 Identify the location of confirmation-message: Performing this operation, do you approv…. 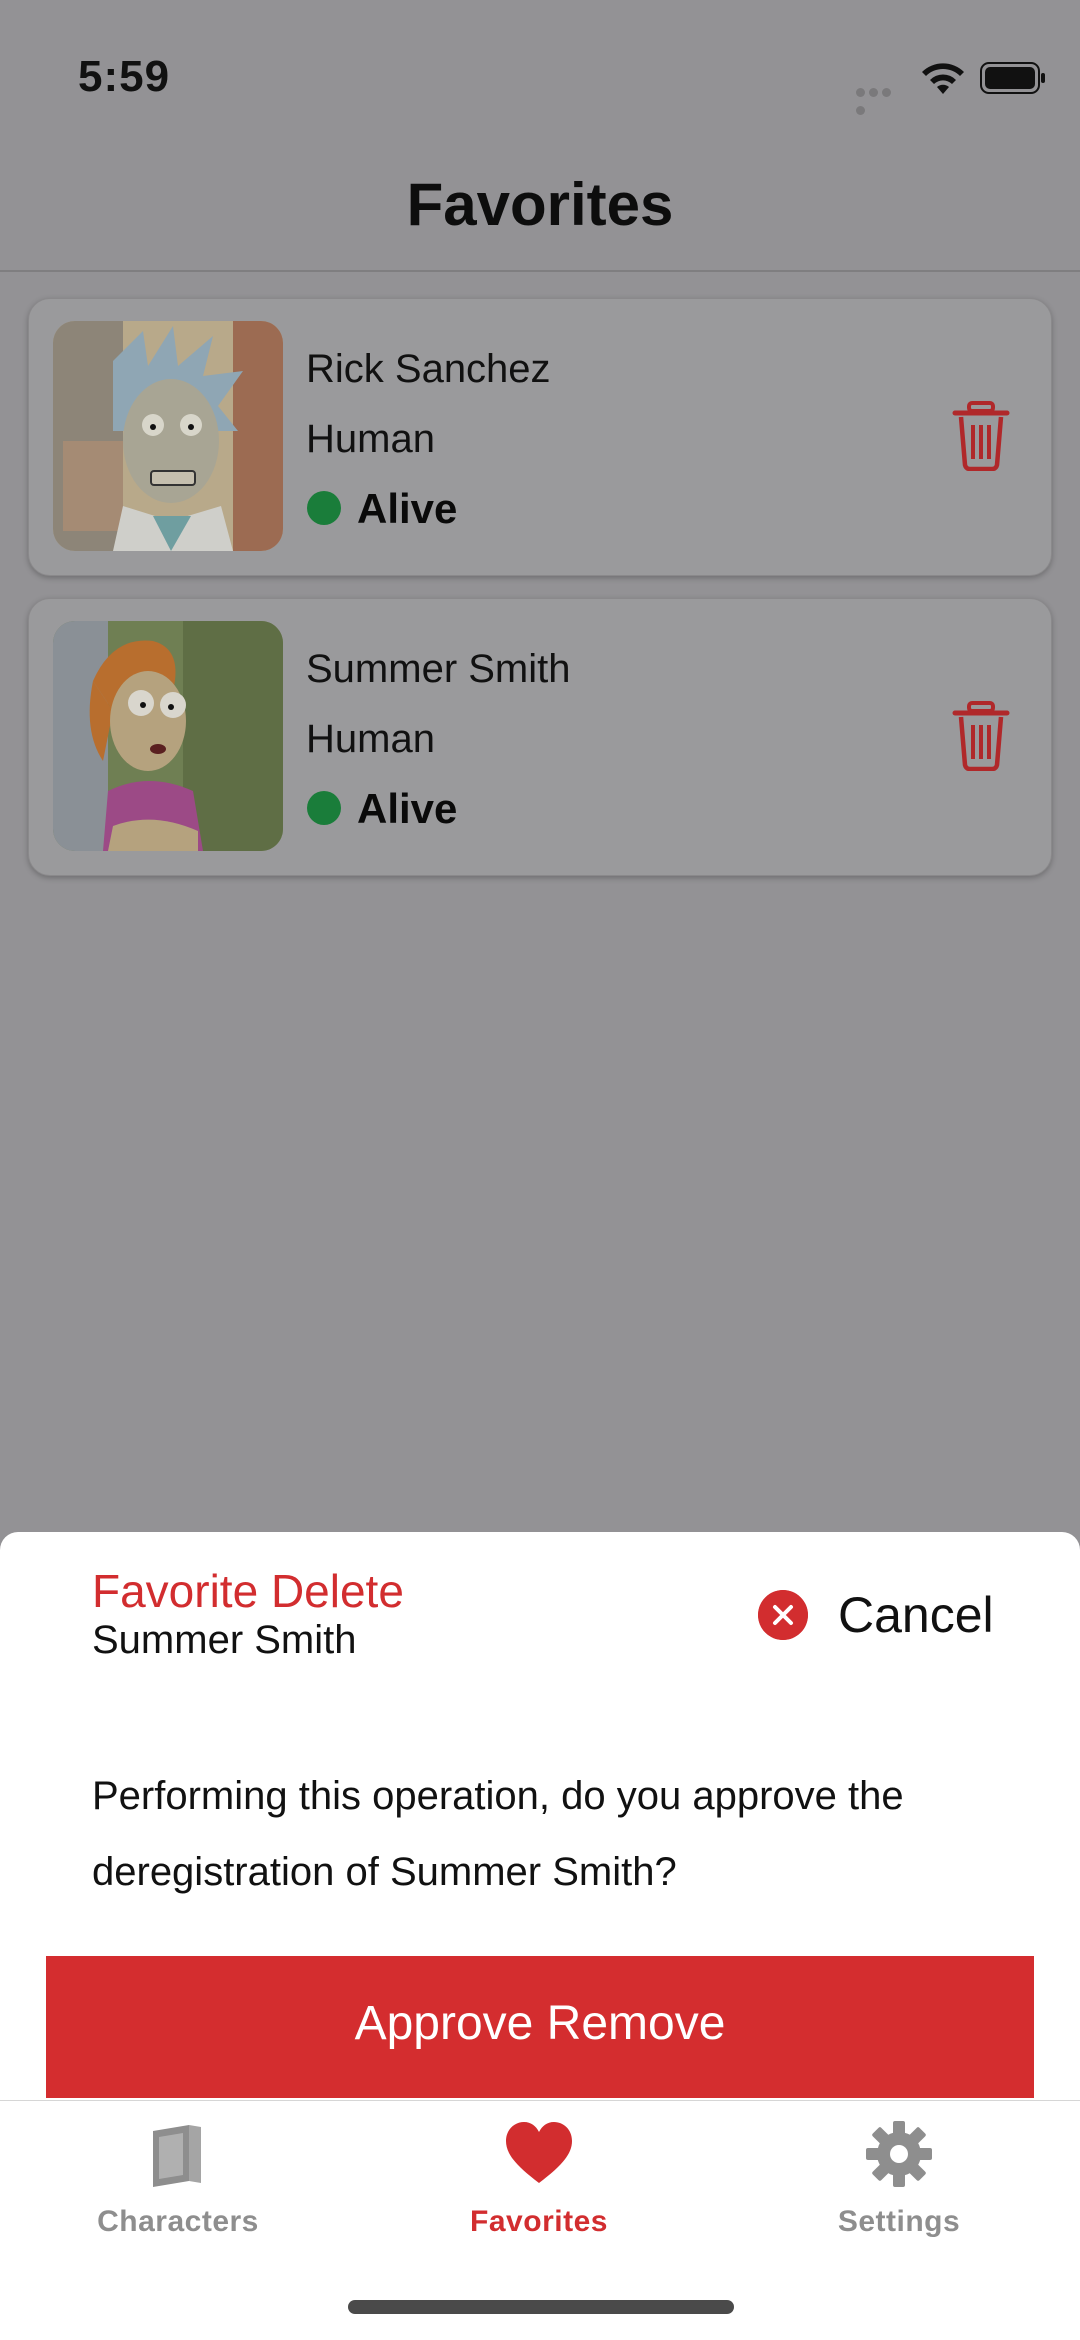
(498, 1834).